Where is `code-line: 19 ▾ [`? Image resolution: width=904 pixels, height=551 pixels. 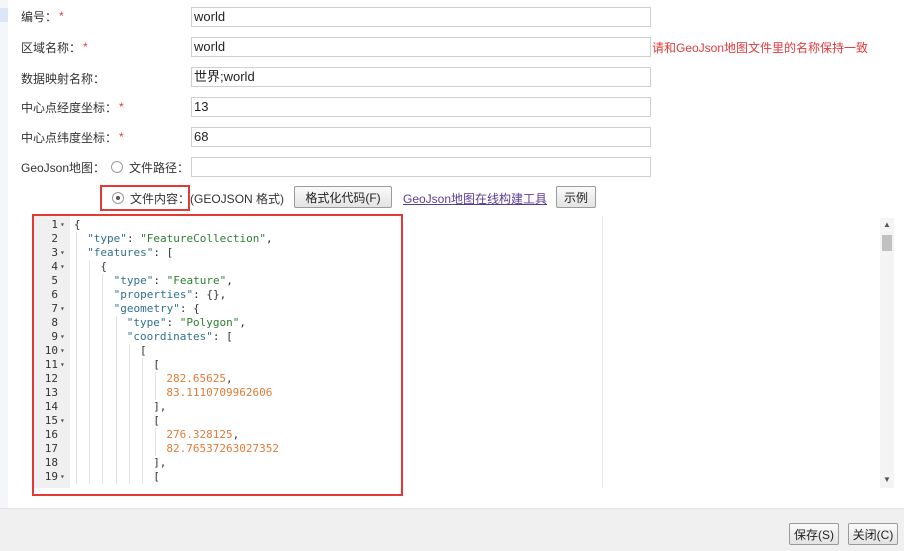 code-line: 19 ▾ [ is located at coordinates (457, 477).